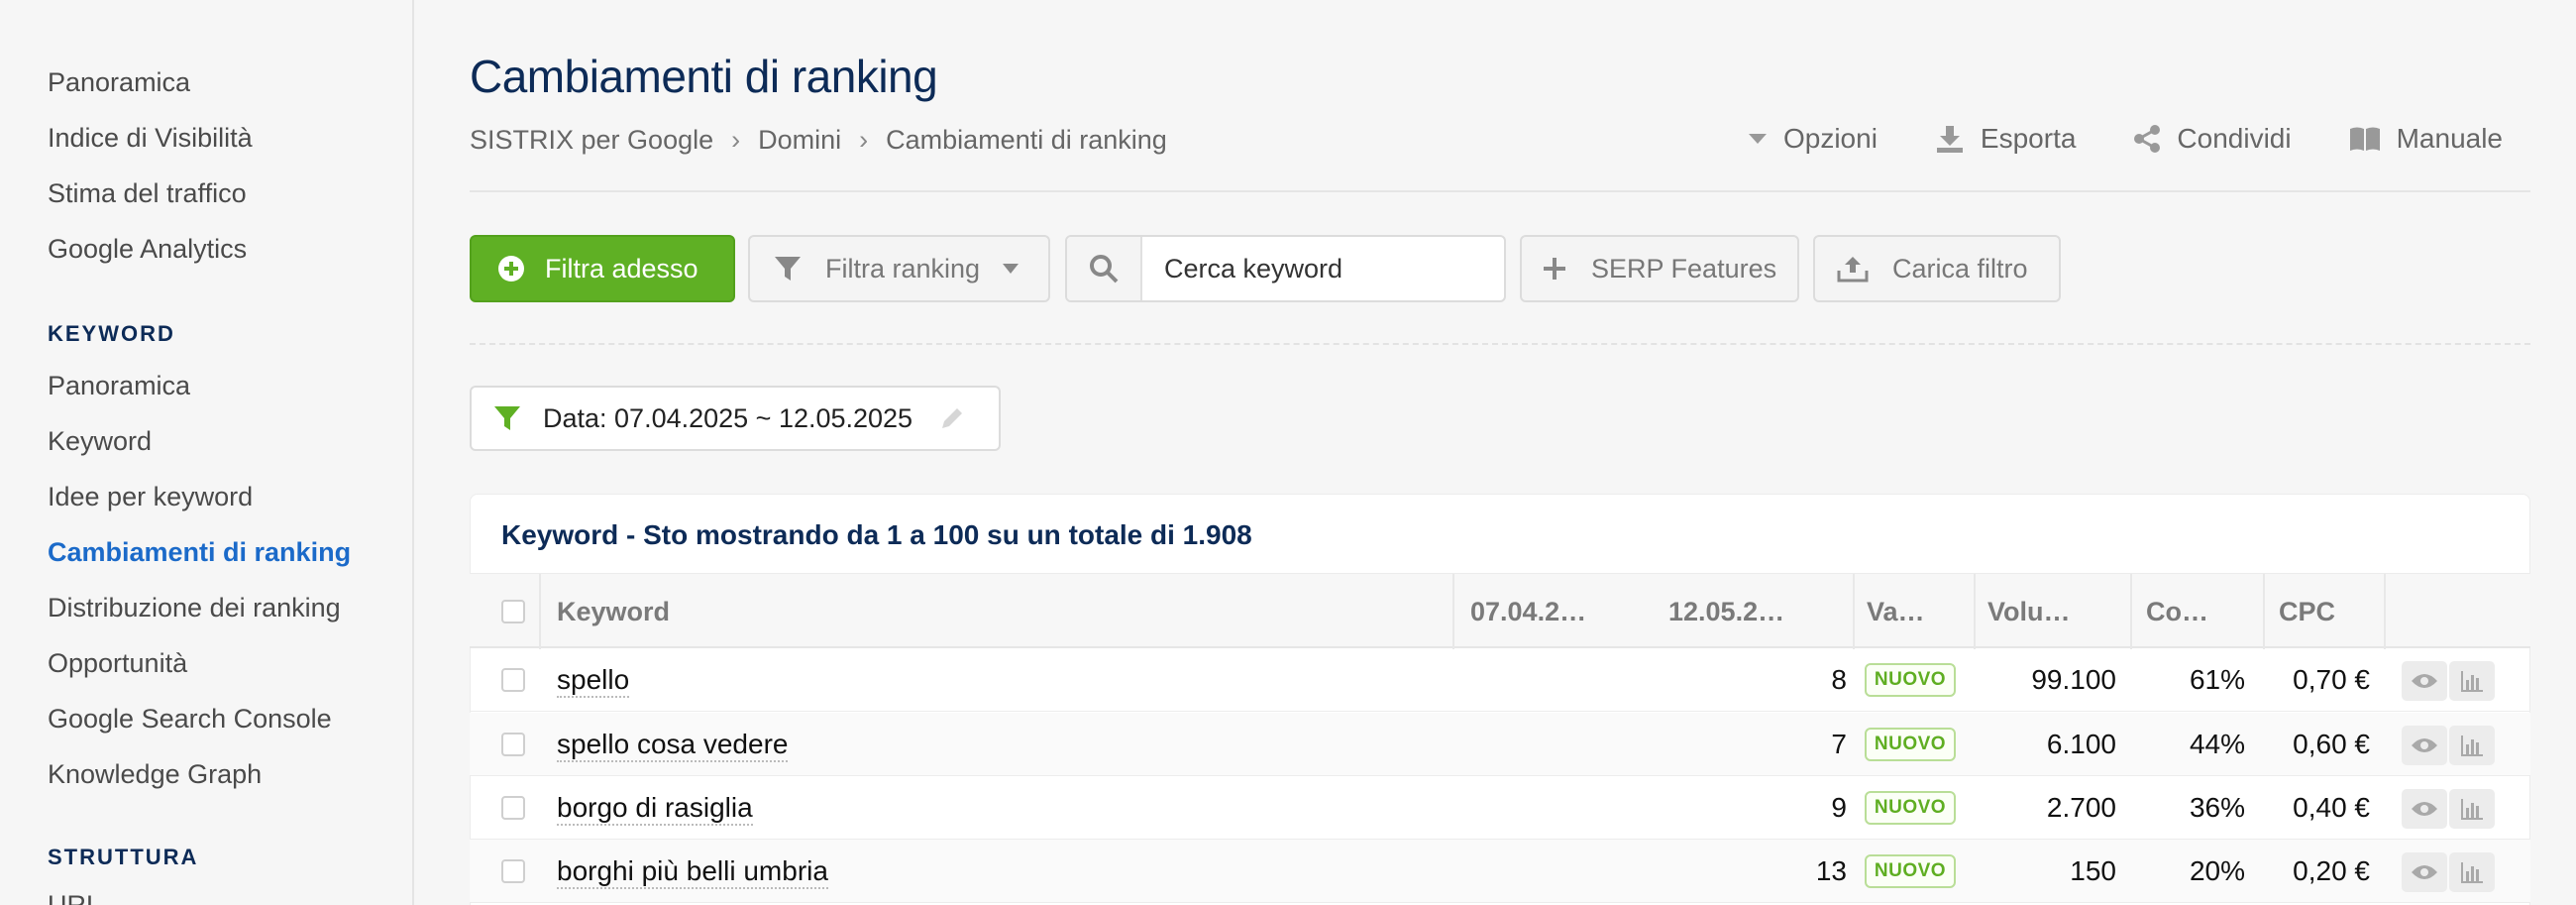 Image resolution: width=2576 pixels, height=905 pixels. I want to click on keyword-link: spello cosa vedere, so click(673, 746).